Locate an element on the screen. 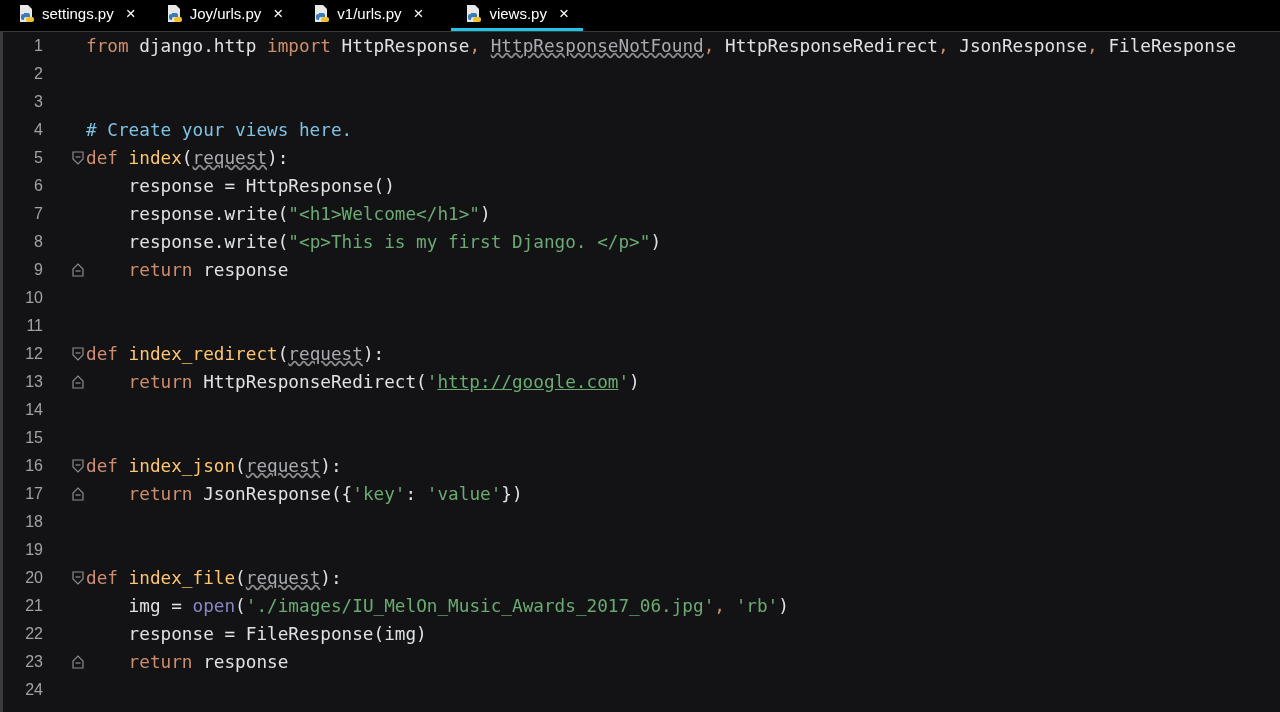 The width and height of the screenshot is (1280, 712). builtin-name: open is located at coordinates (214, 606).